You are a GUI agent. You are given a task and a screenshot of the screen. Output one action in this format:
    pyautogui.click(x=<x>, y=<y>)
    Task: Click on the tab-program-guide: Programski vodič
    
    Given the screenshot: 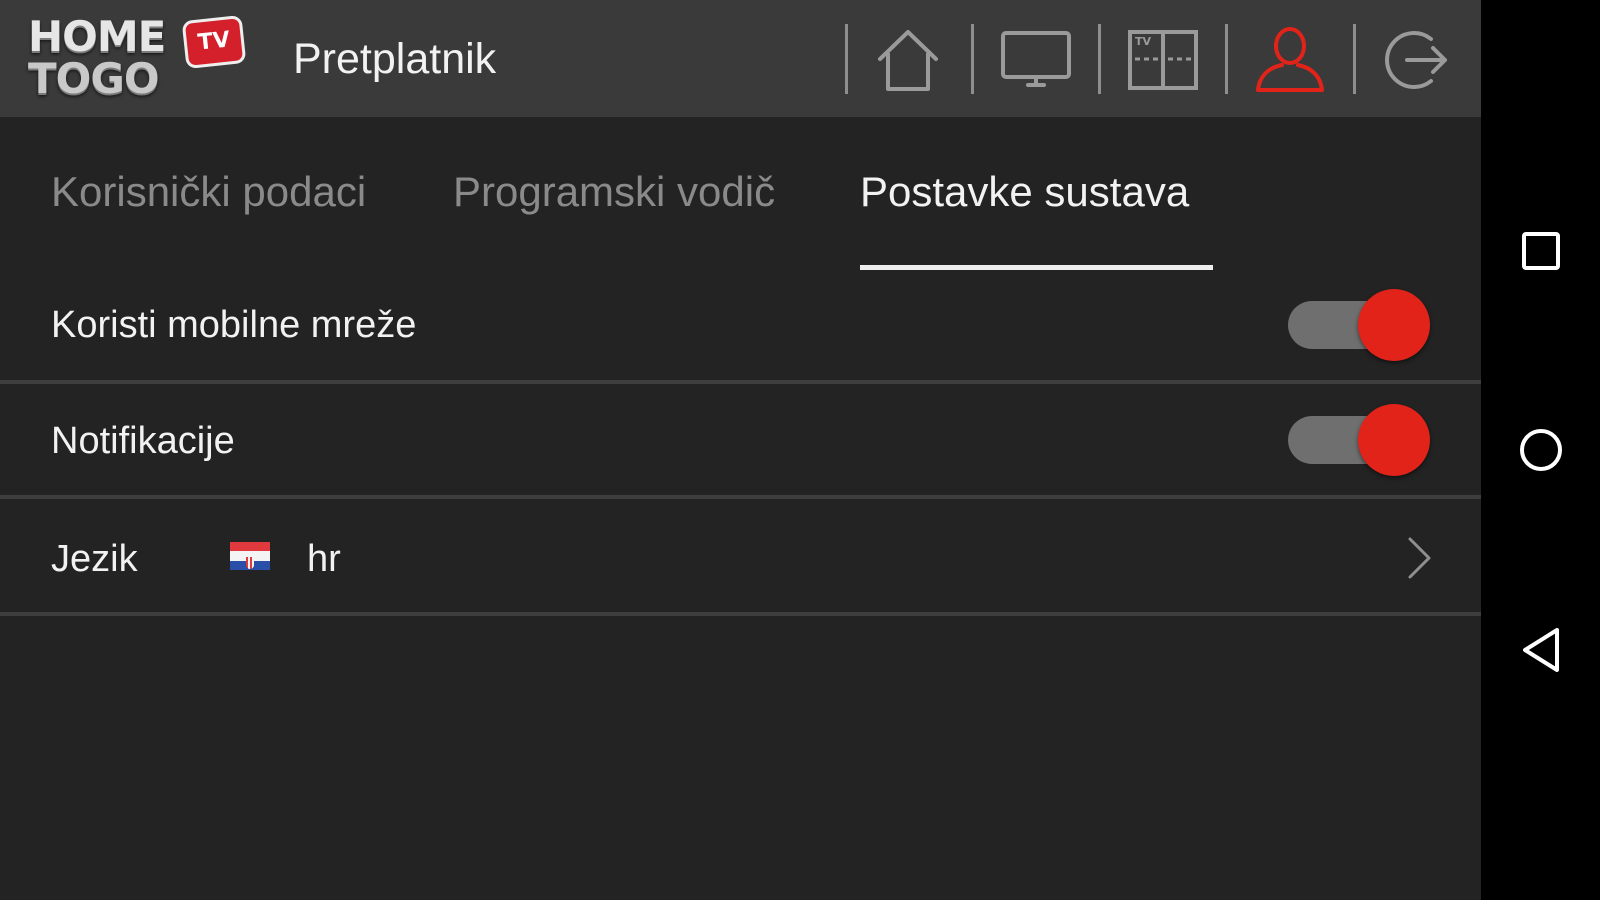 What is the action you would take?
    pyautogui.click(x=614, y=192)
    